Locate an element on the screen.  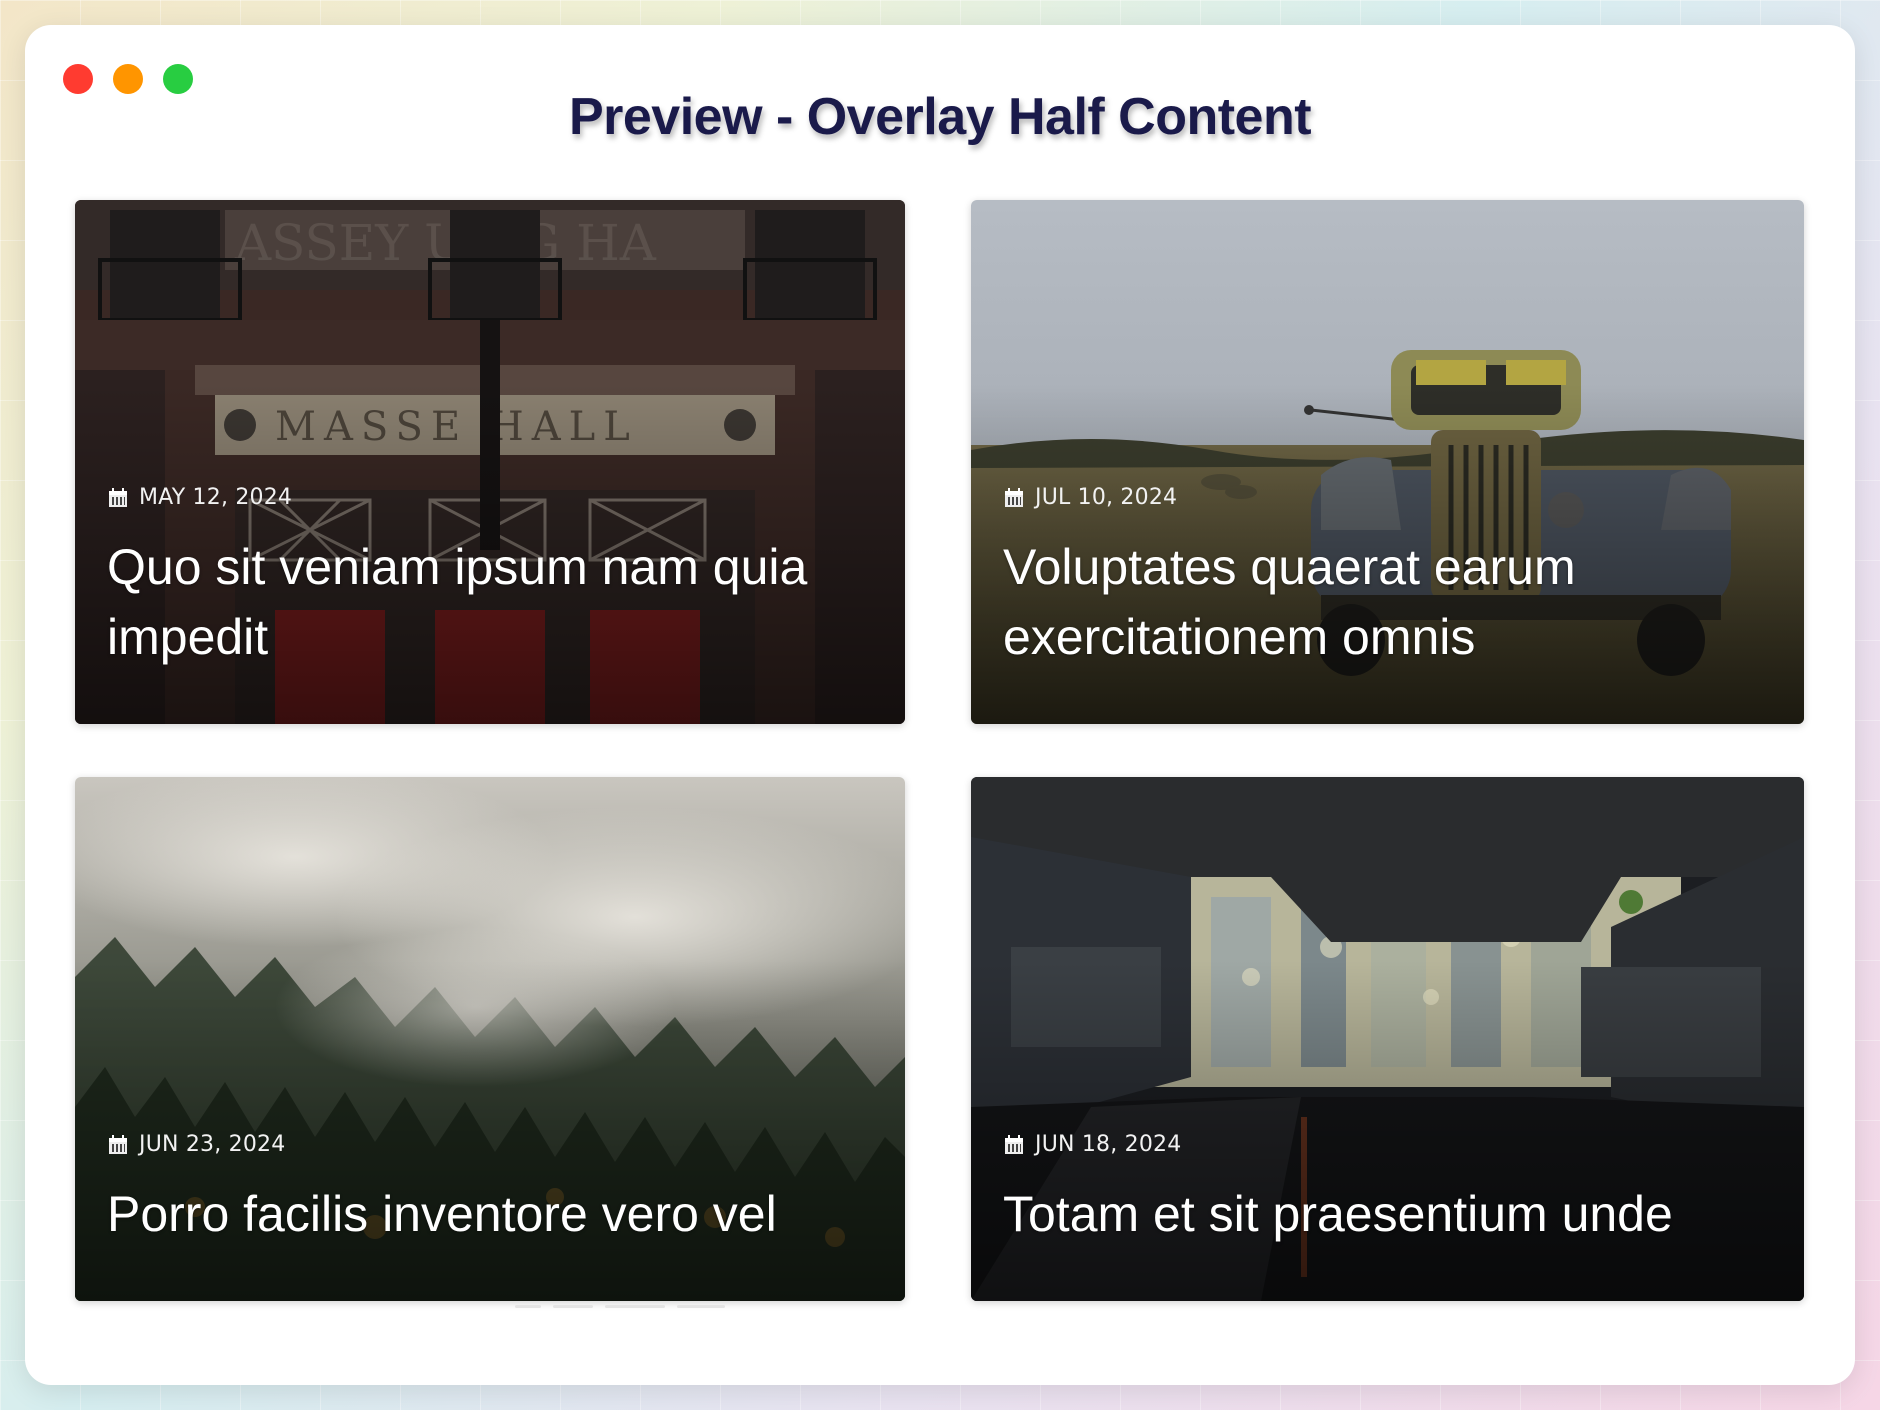
post-date: JUN 18, 2024 is located at coordinates (1108, 1144).